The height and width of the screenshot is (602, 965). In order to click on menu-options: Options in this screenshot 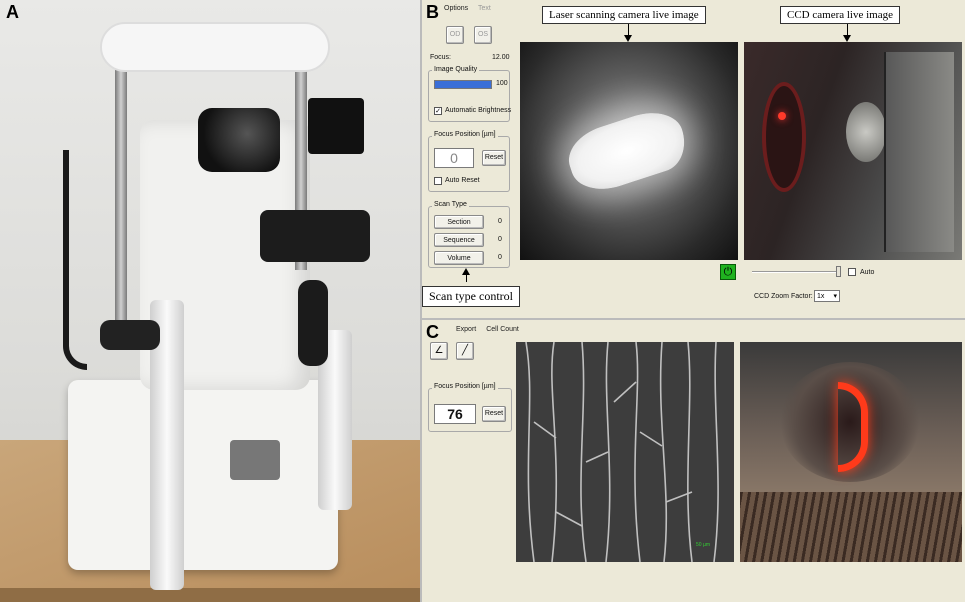, I will do `click(456, 8)`.